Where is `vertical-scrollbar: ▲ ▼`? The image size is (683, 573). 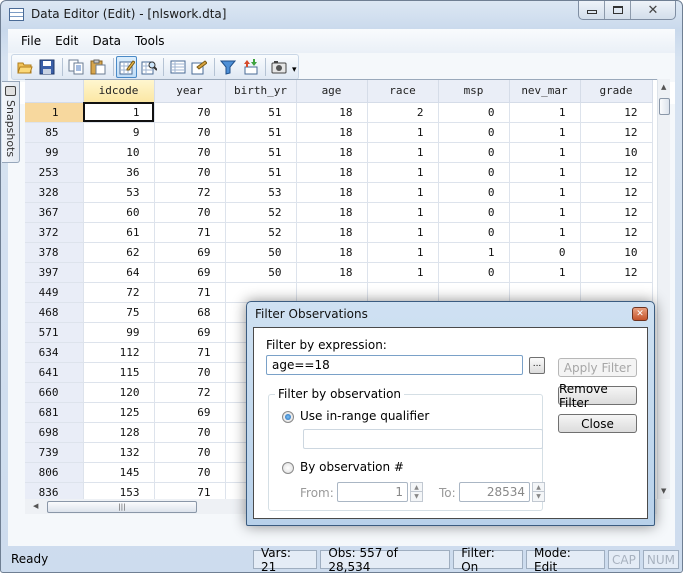 vertical-scrollbar: ▲ ▼ is located at coordinates (663, 289).